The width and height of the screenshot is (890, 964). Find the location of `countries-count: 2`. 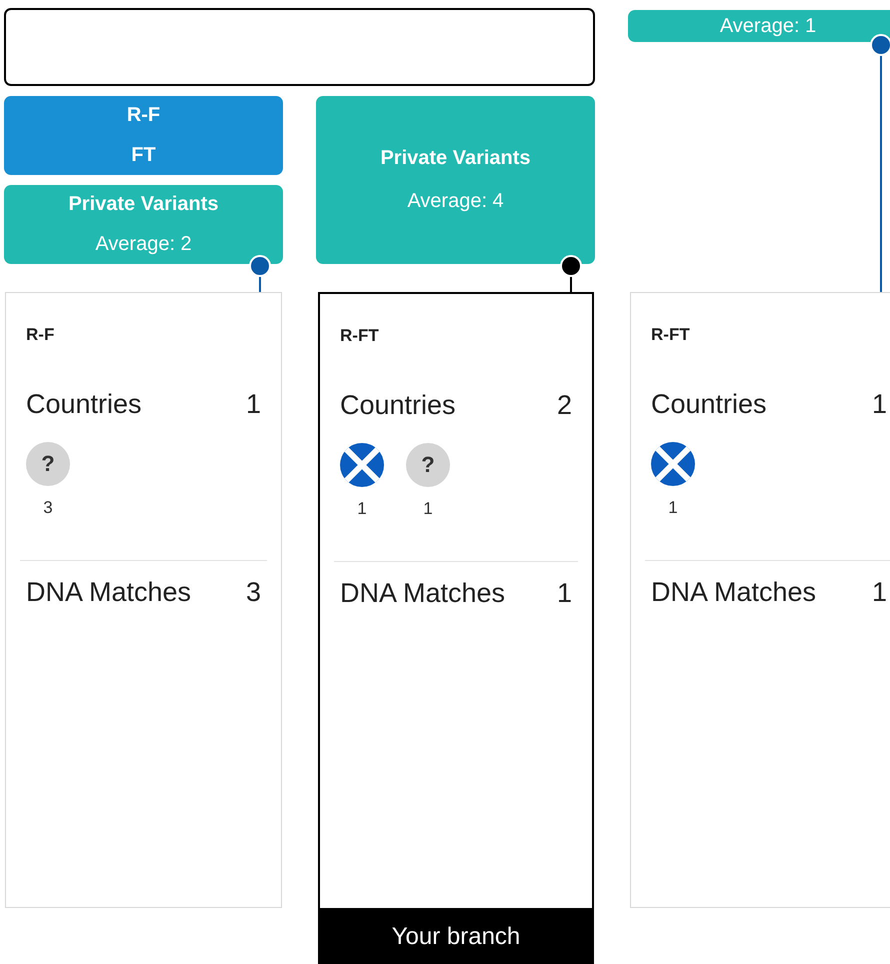

countries-count: 2 is located at coordinates (564, 405).